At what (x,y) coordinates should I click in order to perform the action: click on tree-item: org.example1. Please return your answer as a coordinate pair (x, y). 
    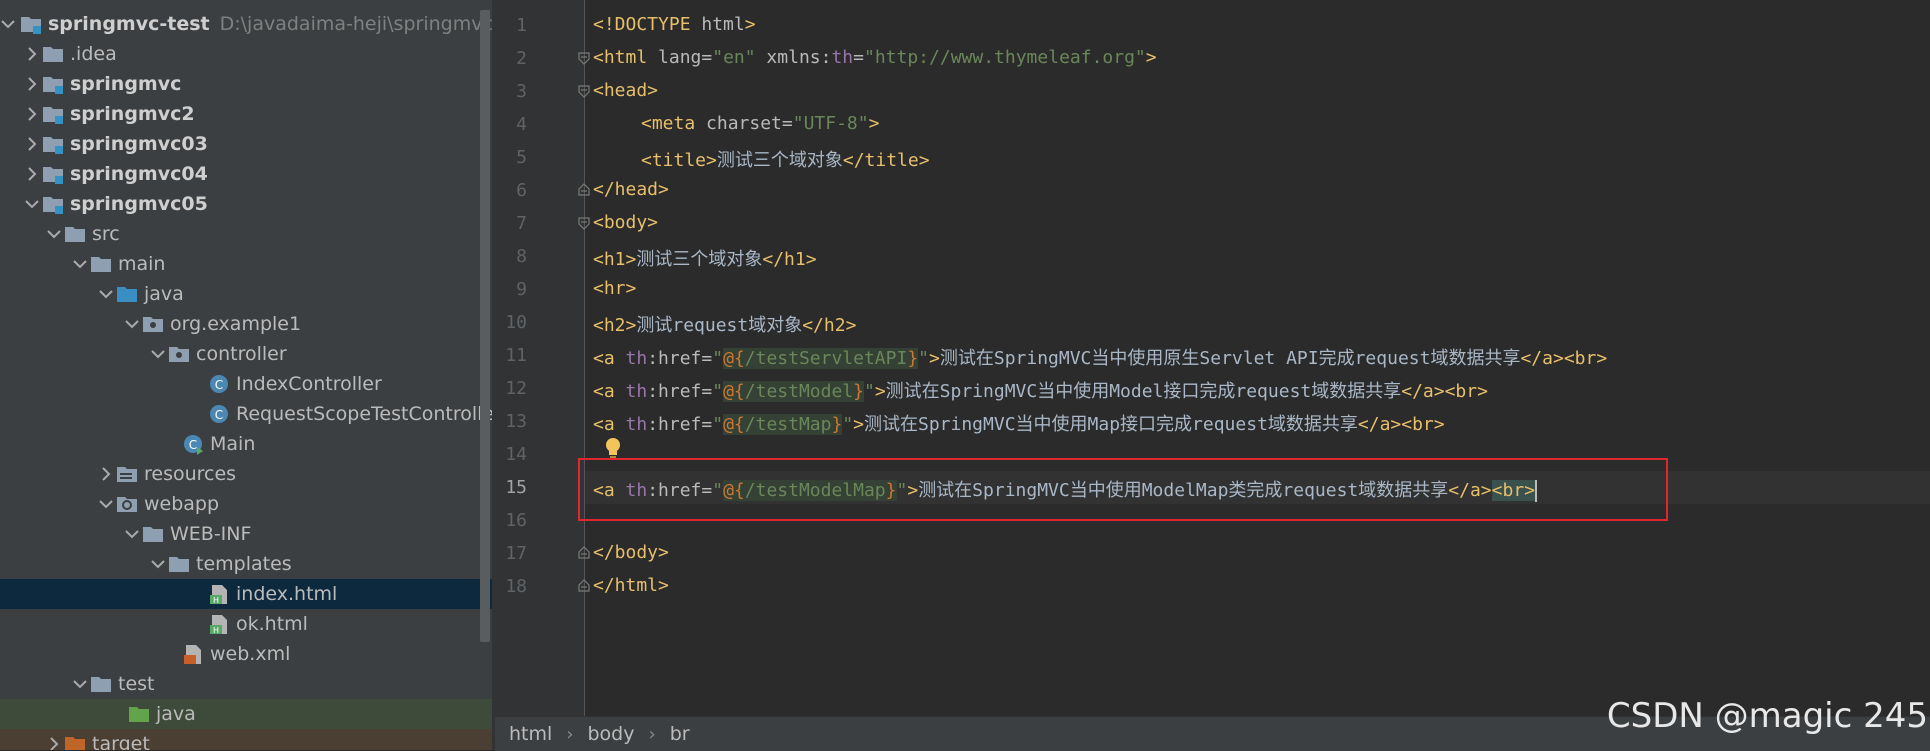
    Looking at the image, I should click on (246, 324).